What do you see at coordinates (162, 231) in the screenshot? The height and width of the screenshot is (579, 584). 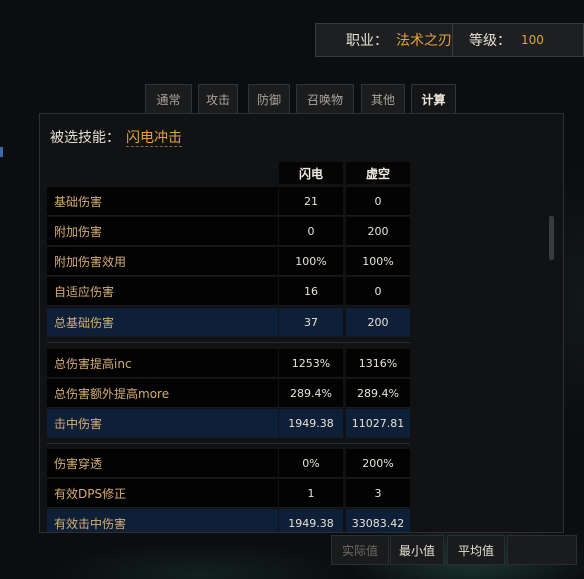 I see `row-label: 附加伤害` at bounding box center [162, 231].